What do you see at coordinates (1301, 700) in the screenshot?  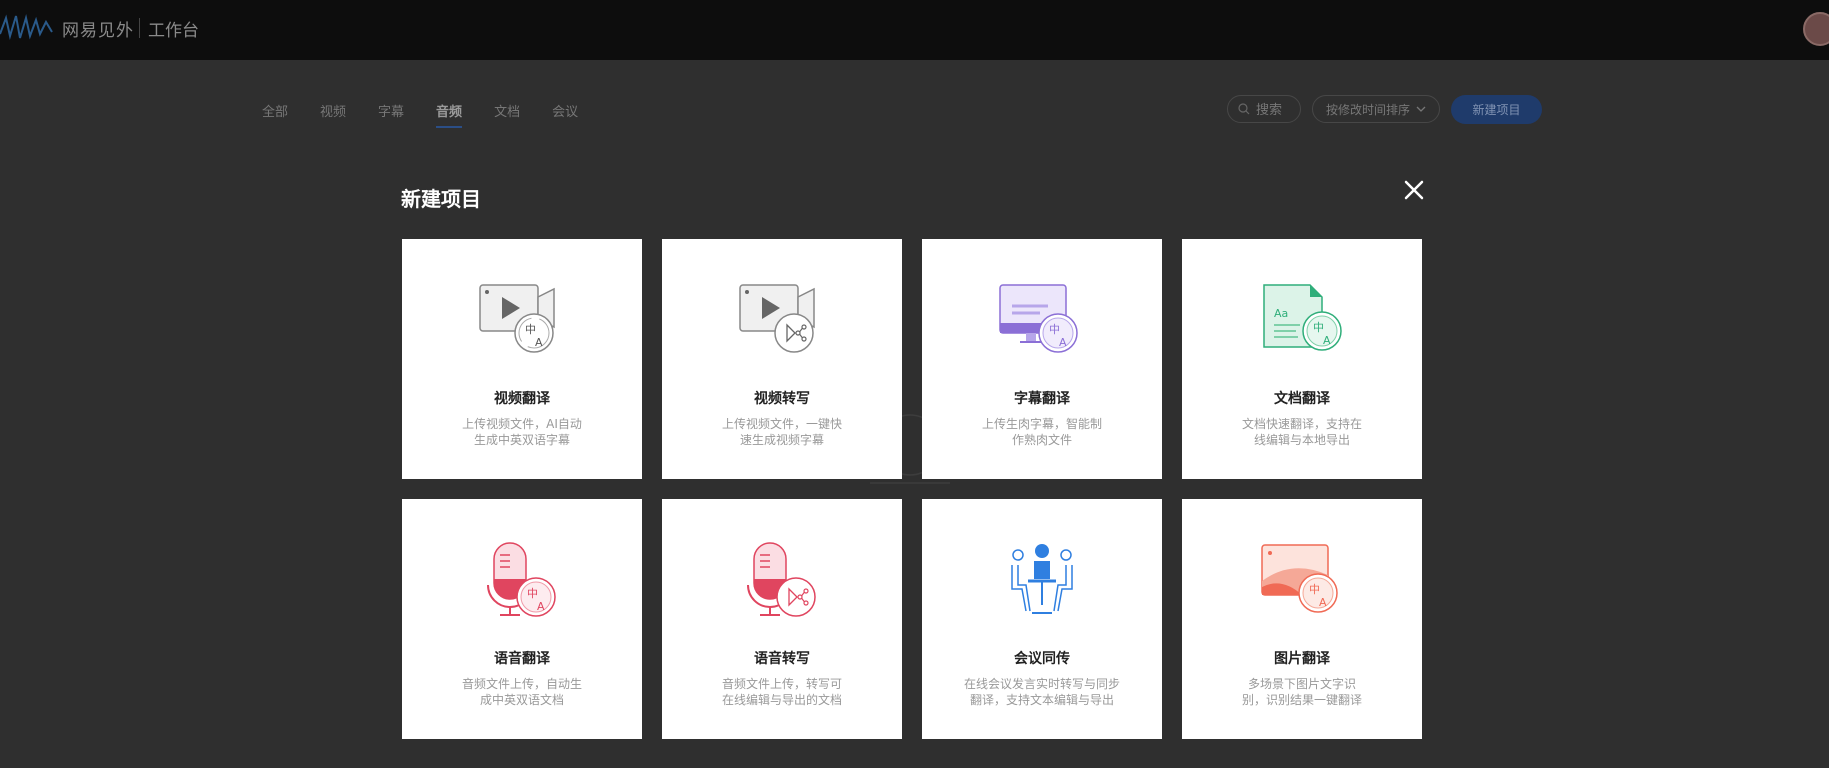 I see `card-desc-line: 别，识别结果一键翻译` at bounding box center [1301, 700].